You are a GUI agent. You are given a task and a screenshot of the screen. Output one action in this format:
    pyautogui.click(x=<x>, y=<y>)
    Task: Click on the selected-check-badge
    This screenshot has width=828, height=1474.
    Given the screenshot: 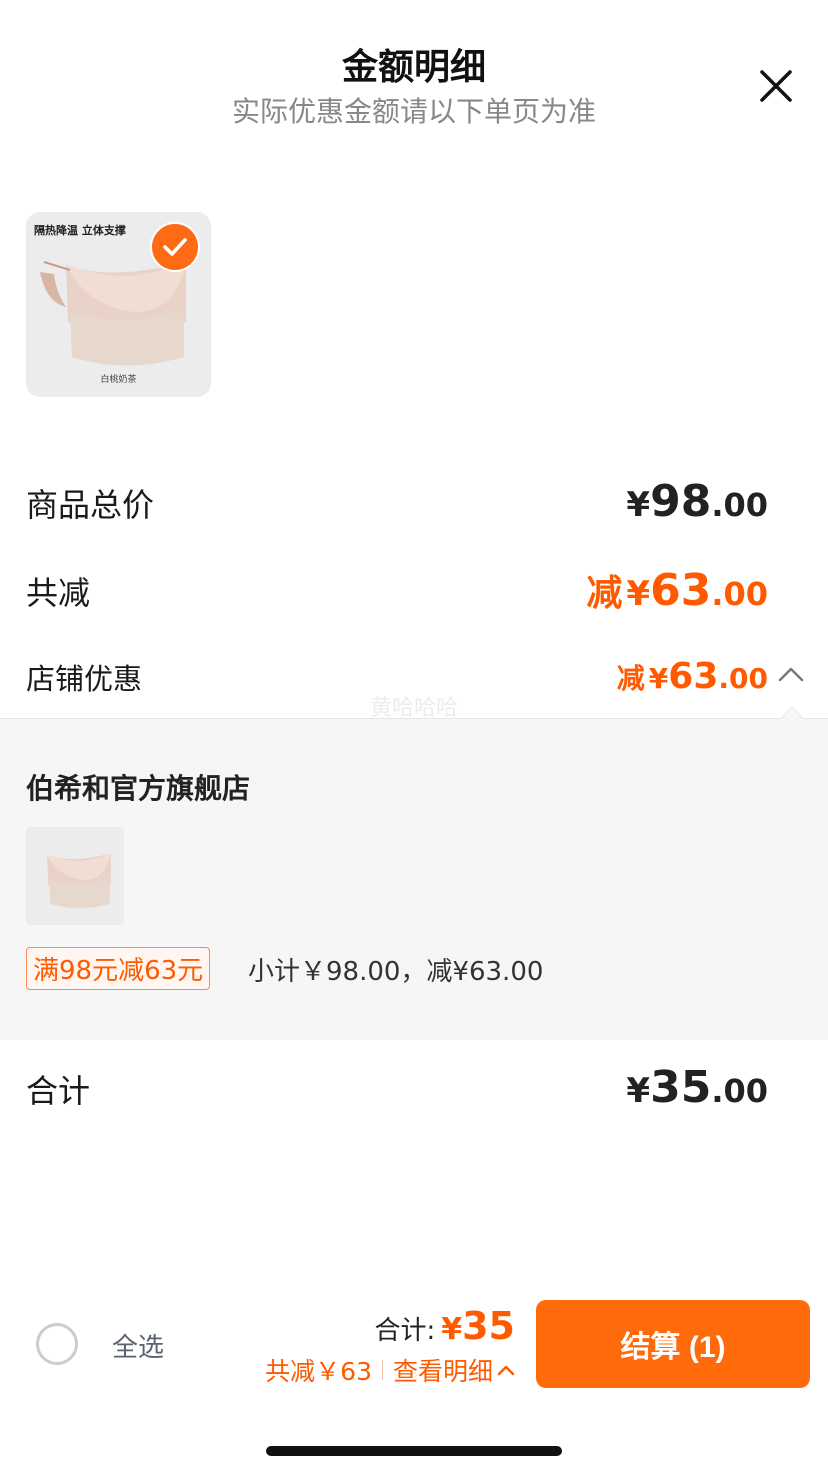 What is the action you would take?
    pyautogui.click(x=175, y=247)
    